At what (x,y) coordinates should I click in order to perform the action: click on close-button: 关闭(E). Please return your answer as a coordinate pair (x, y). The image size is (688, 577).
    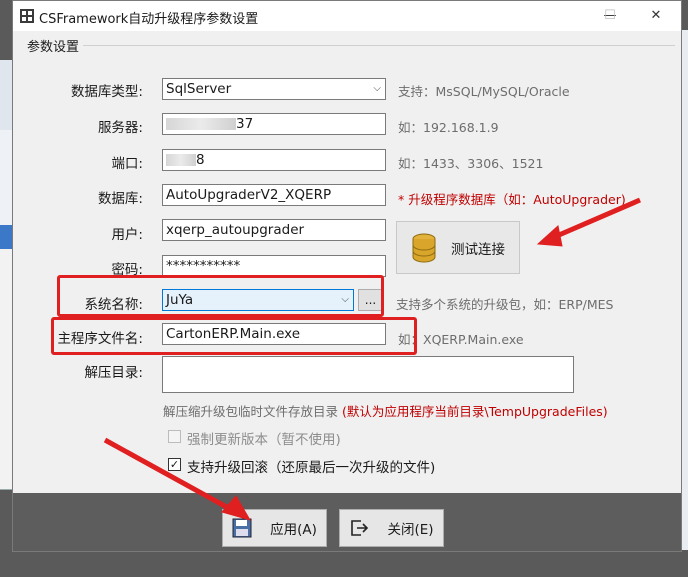
    Looking at the image, I should click on (391, 528).